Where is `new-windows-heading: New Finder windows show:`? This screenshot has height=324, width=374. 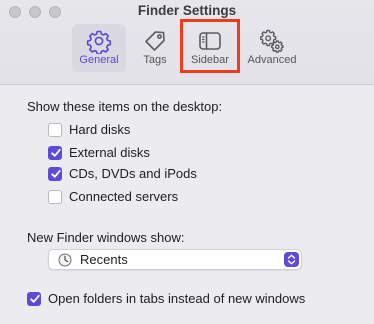 new-windows-heading: New Finder windows show: is located at coordinates (106, 237).